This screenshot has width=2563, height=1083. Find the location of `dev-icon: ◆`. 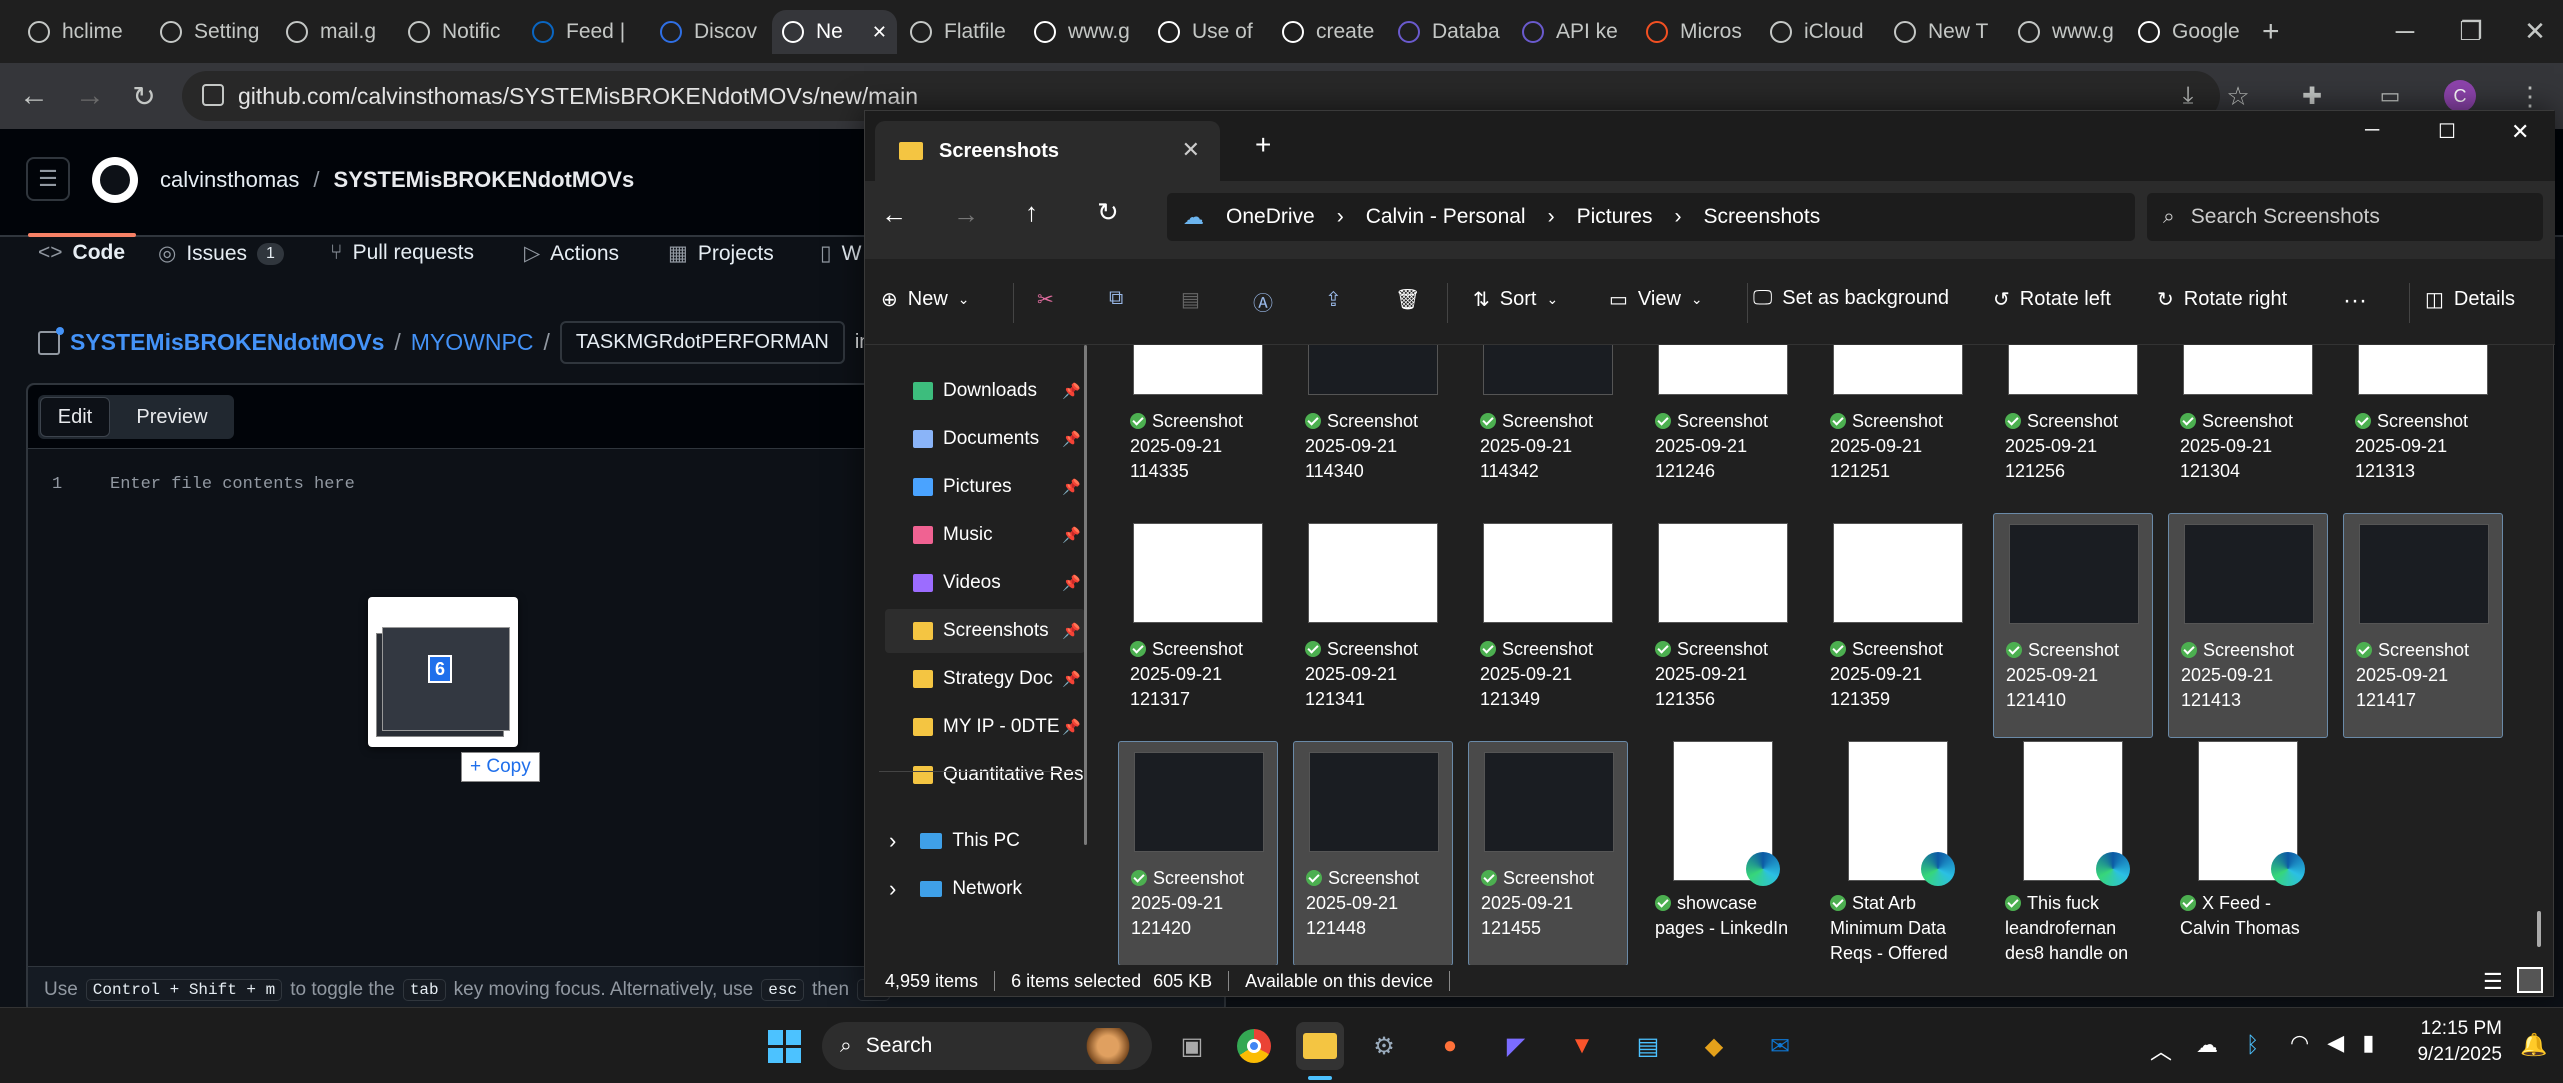

dev-icon: ◆ is located at coordinates (1714, 1046).